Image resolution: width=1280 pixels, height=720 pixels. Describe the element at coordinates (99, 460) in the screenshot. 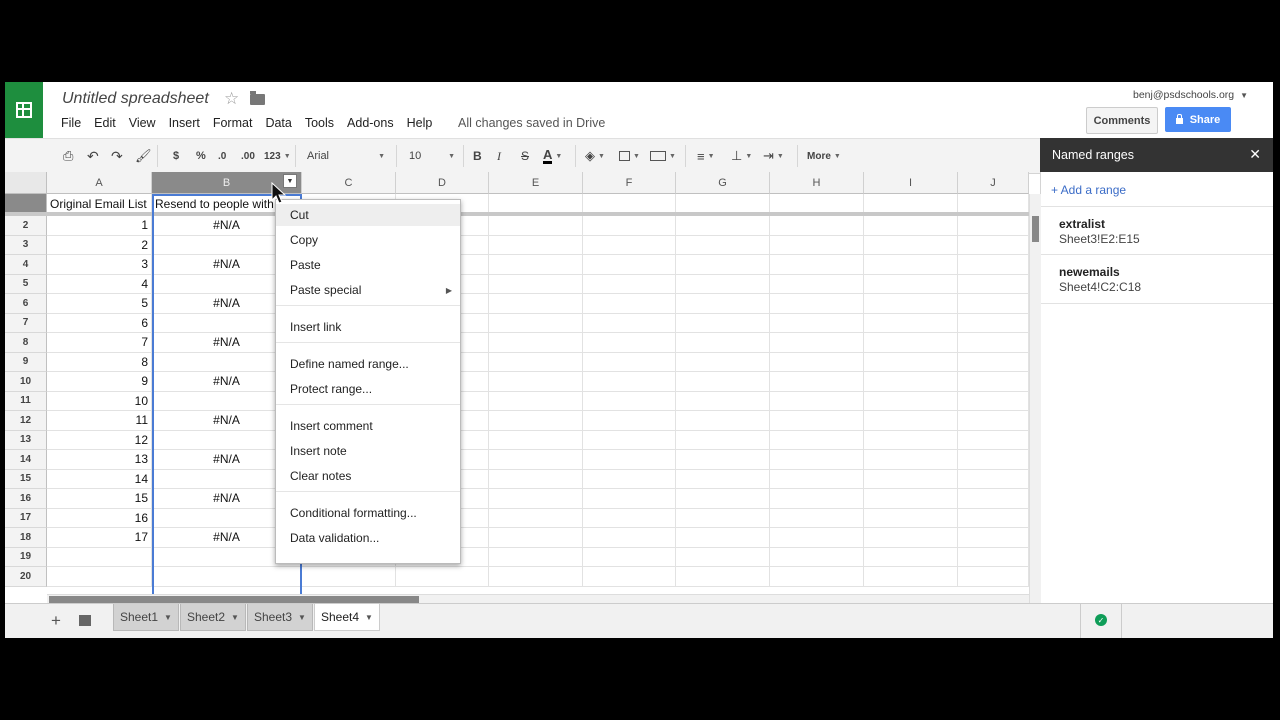

I see `cell-a: 13` at that location.